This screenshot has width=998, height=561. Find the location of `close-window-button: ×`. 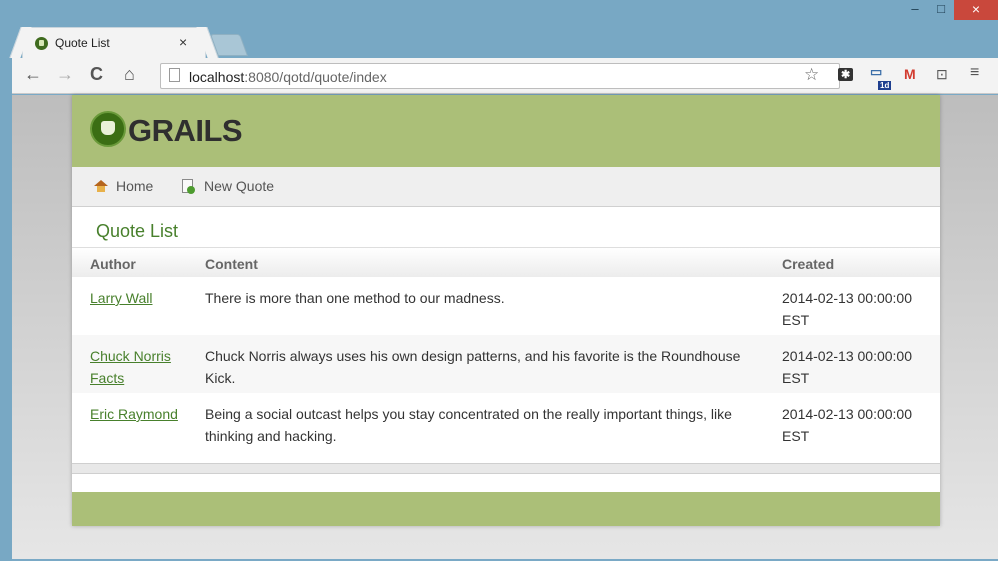

close-window-button: × is located at coordinates (976, 10).